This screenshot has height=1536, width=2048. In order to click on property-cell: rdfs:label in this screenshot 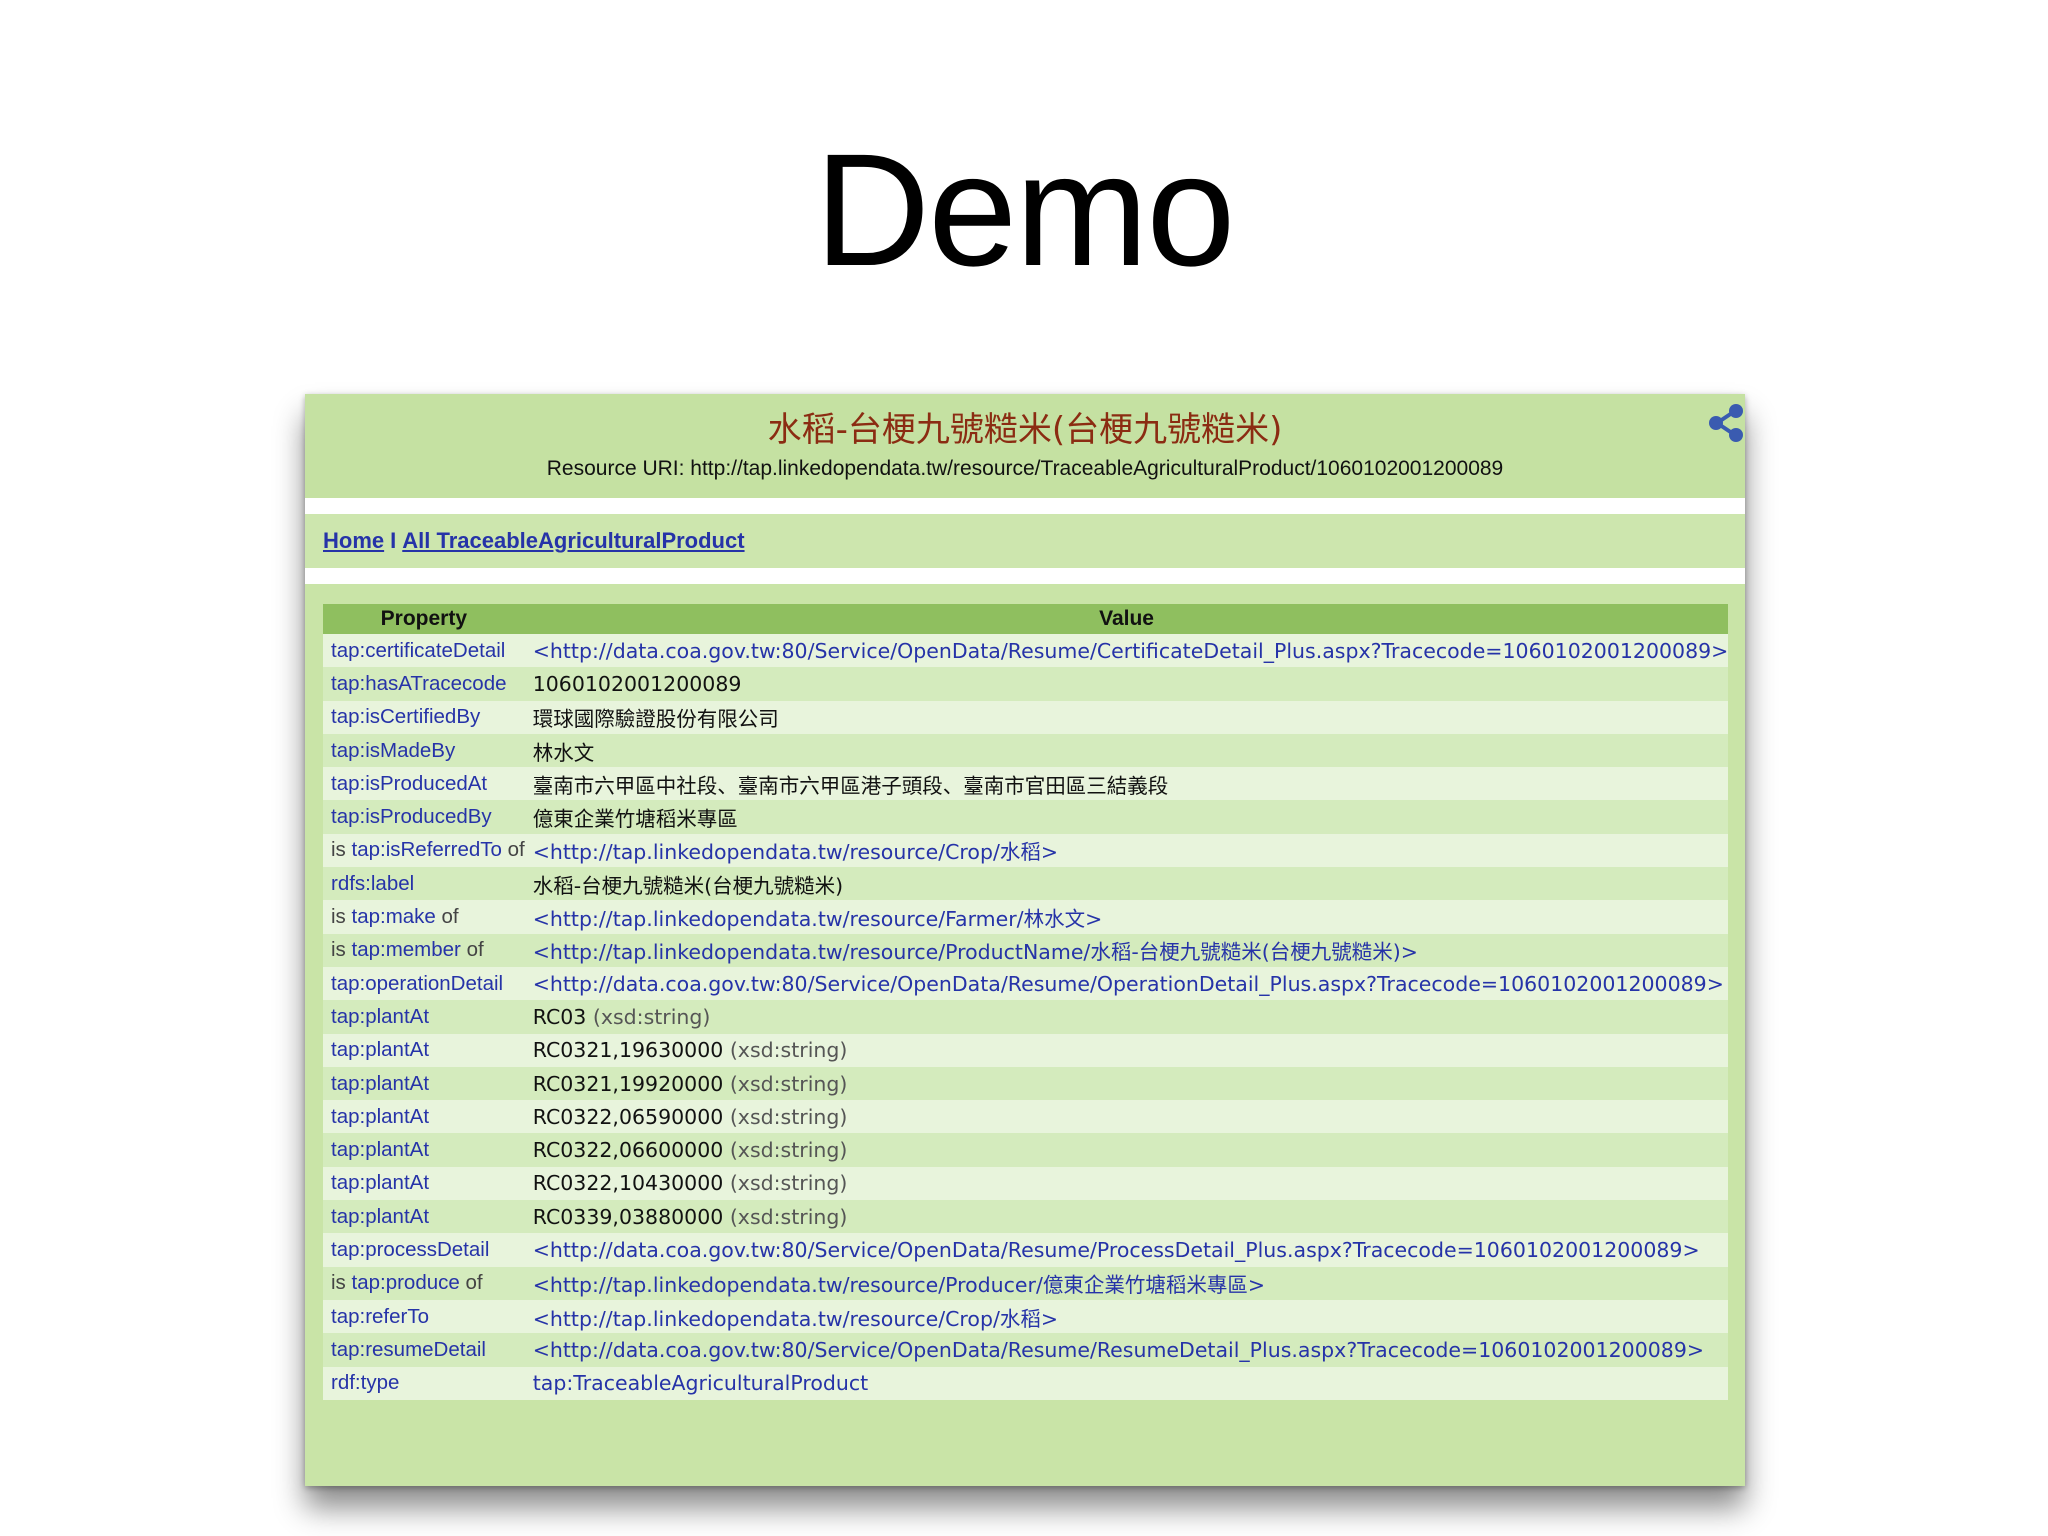, I will do `click(424, 884)`.